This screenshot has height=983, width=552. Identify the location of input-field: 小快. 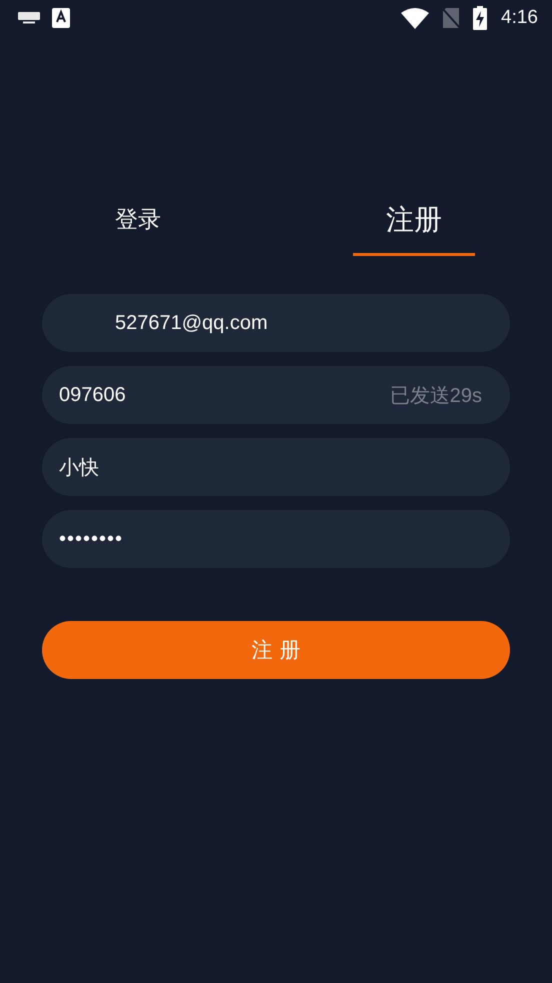
(276, 467).